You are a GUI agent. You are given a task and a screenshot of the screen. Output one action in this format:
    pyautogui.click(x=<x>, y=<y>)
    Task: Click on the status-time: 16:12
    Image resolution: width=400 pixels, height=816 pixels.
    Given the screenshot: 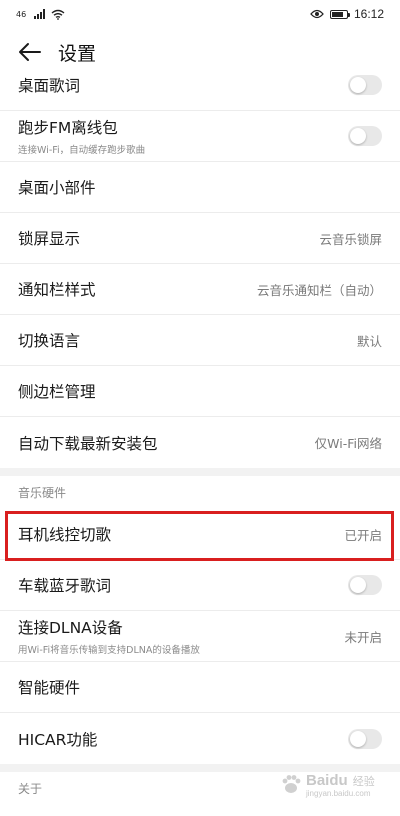 What is the action you would take?
    pyautogui.click(x=368, y=14)
    